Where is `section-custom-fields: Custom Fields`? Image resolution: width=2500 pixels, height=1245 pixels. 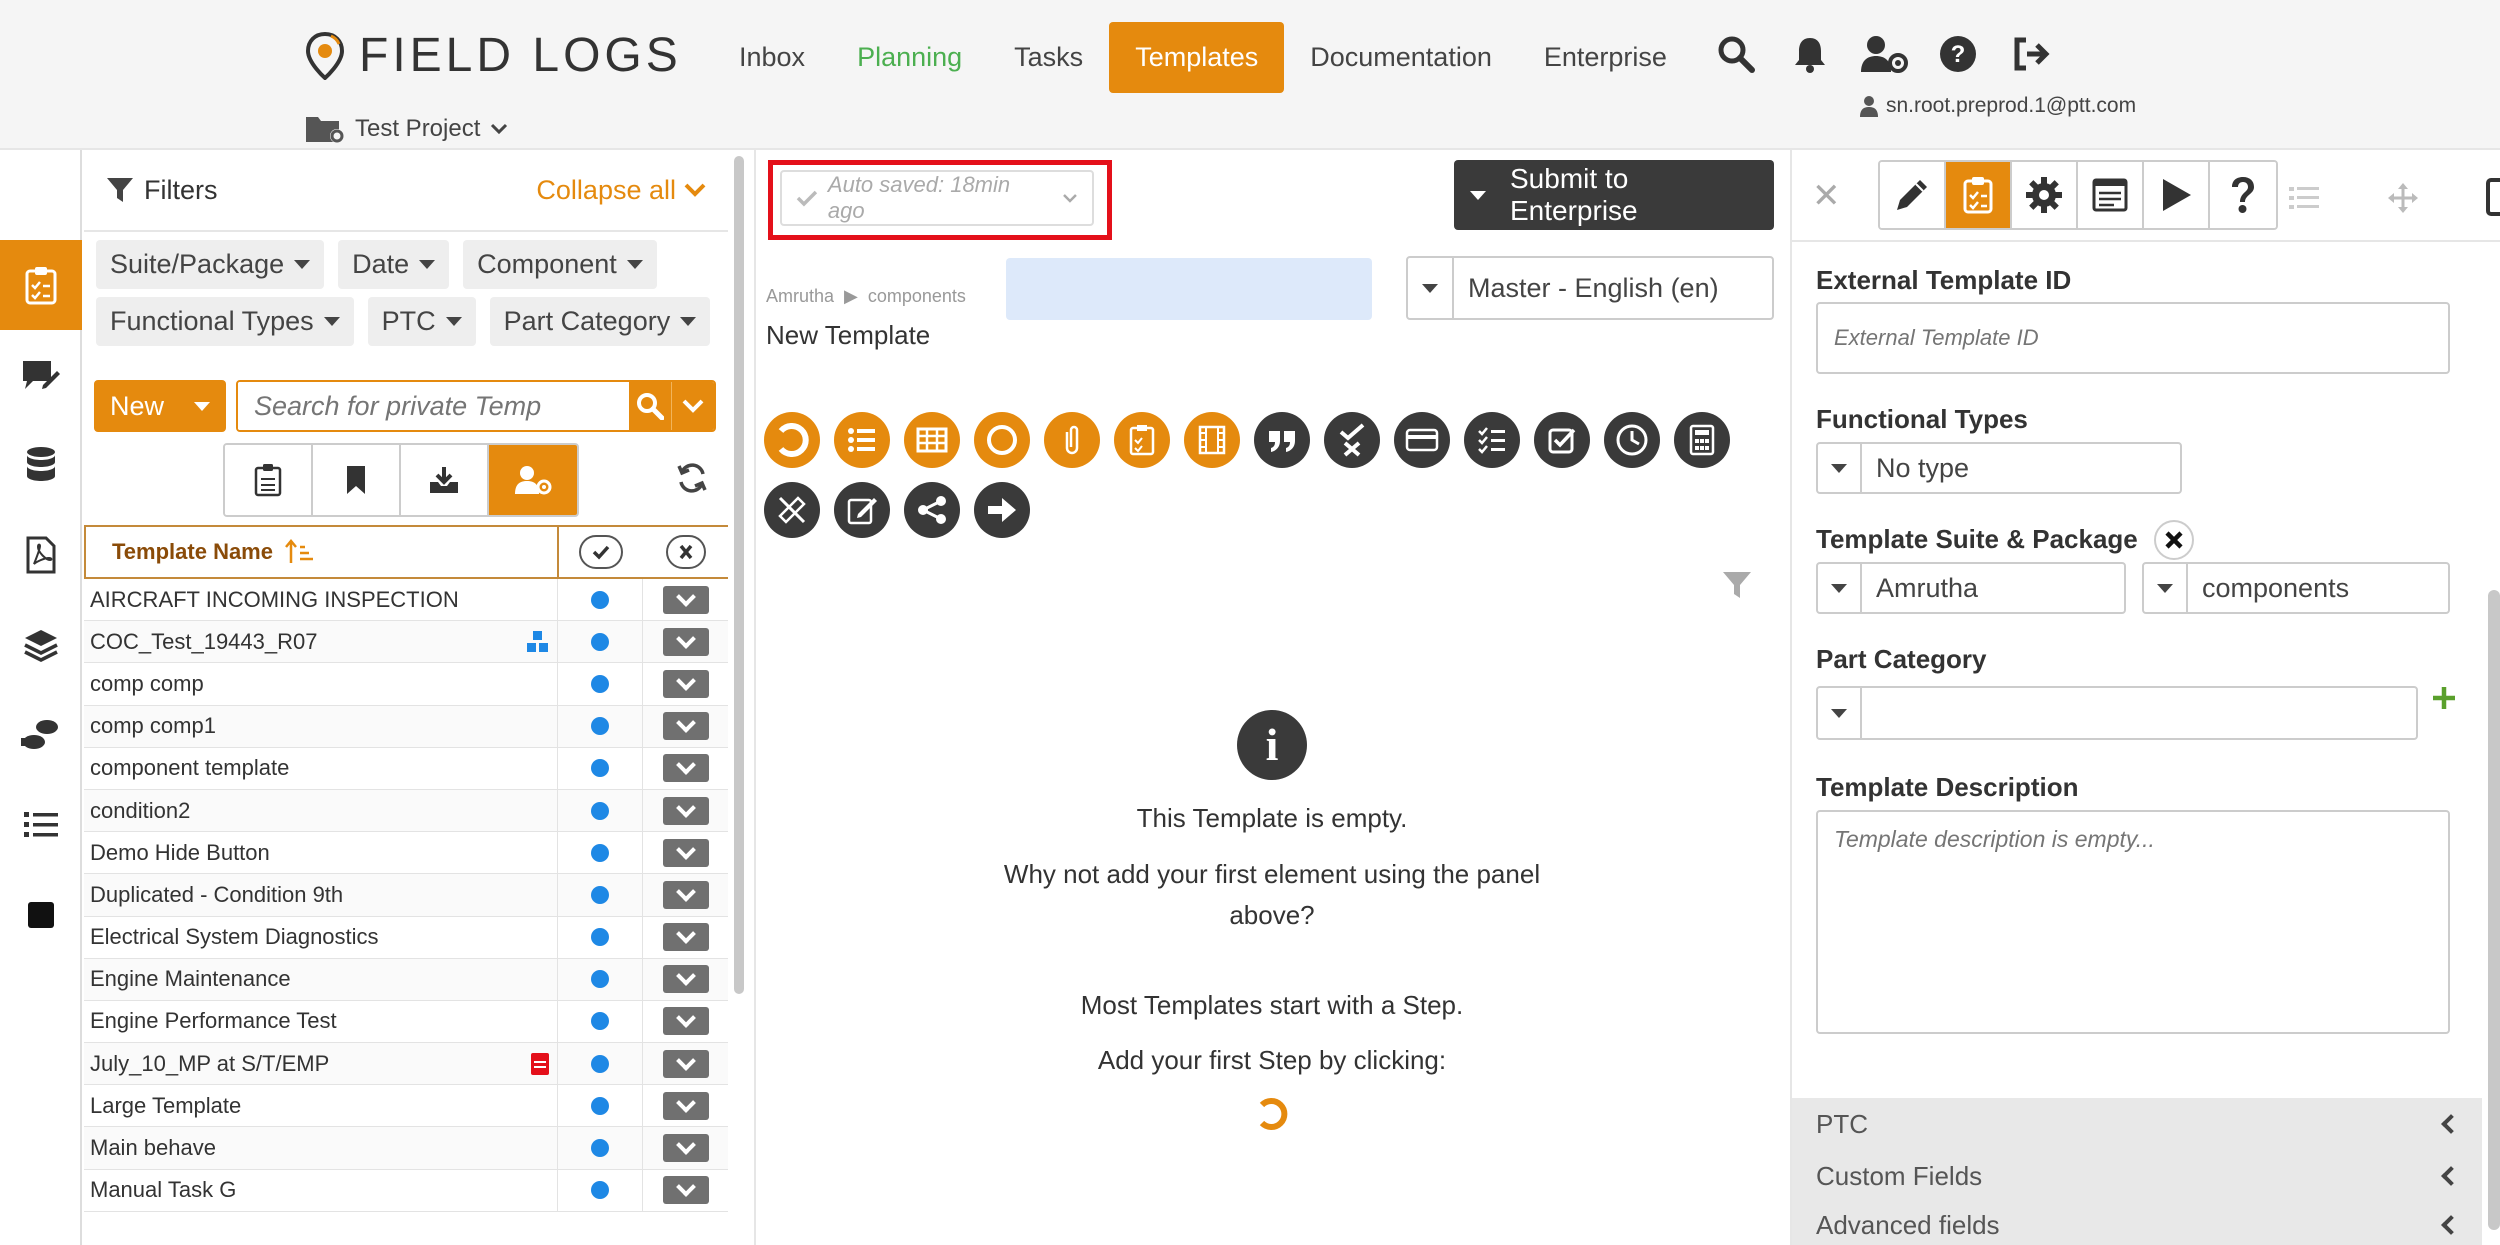
section-custom-fields: Custom Fields is located at coordinates (2137, 1176).